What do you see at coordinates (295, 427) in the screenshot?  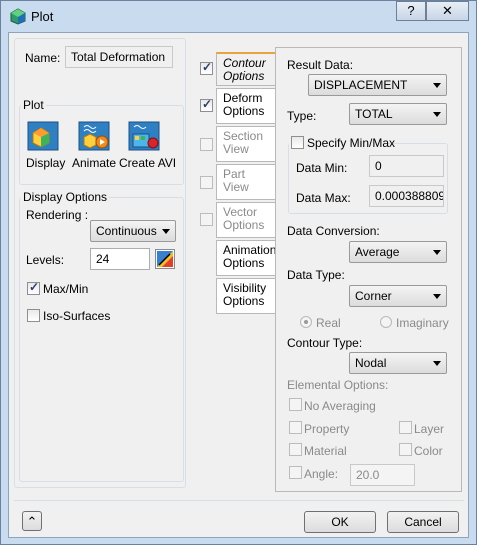 I see `property-checkbox` at bounding box center [295, 427].